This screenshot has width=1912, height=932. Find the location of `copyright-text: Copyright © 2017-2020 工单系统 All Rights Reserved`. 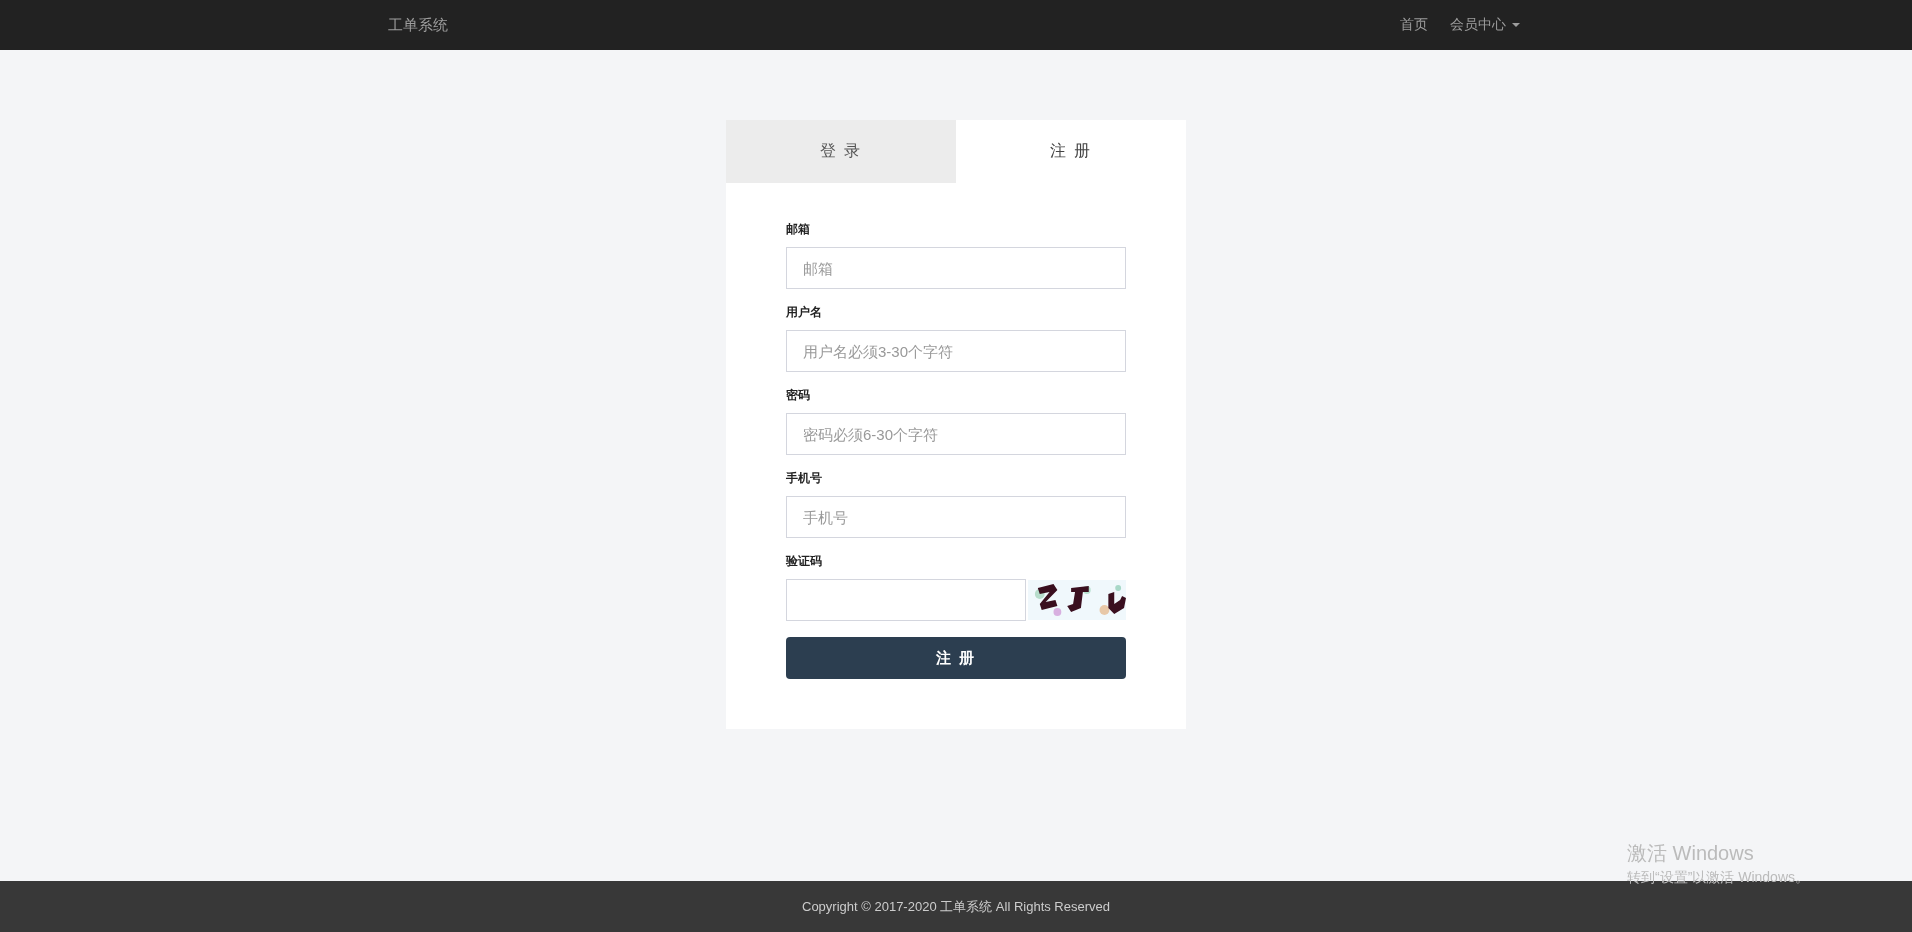

copyright-text: Copyright © 2017-2020 工单系统 All Rights Reserved is located at coordinates (956, 906).